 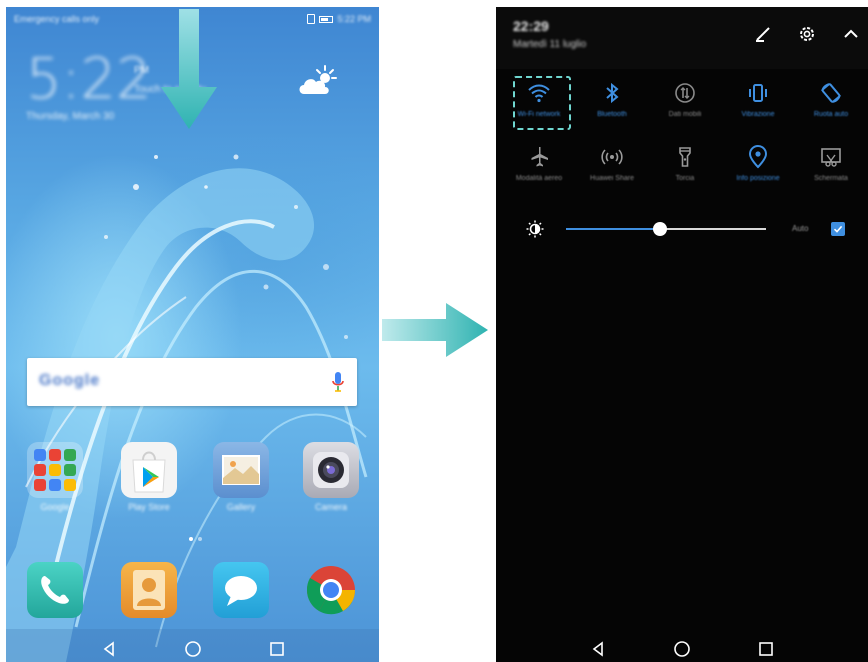 What do you see at coordinates (195, 539) in the screenshot?
I see `page-indicator` at bounding box center [195, 539].